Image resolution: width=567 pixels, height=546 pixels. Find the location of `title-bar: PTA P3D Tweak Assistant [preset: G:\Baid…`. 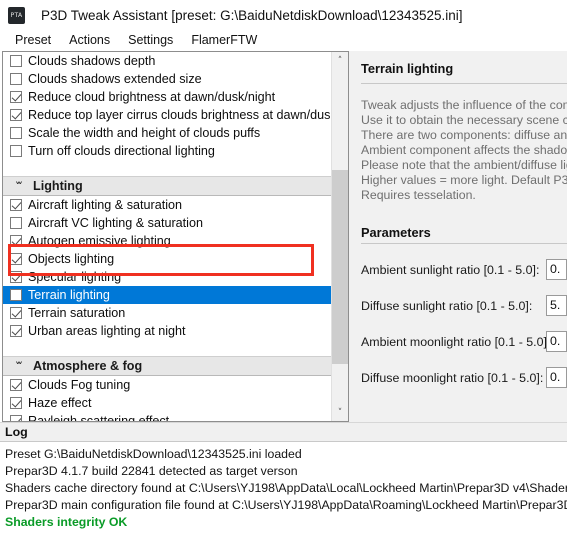

title-bar: PTA P3D Tweak Assistant [preset: G:\Baid… is located at coordinates (283, 15).